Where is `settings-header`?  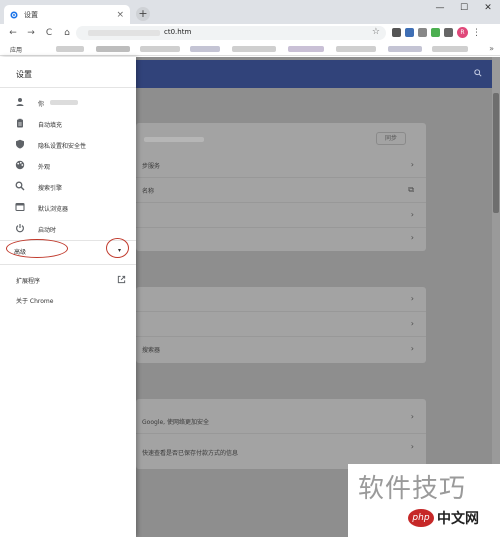 settings-header is located at coordinates (314, 74).